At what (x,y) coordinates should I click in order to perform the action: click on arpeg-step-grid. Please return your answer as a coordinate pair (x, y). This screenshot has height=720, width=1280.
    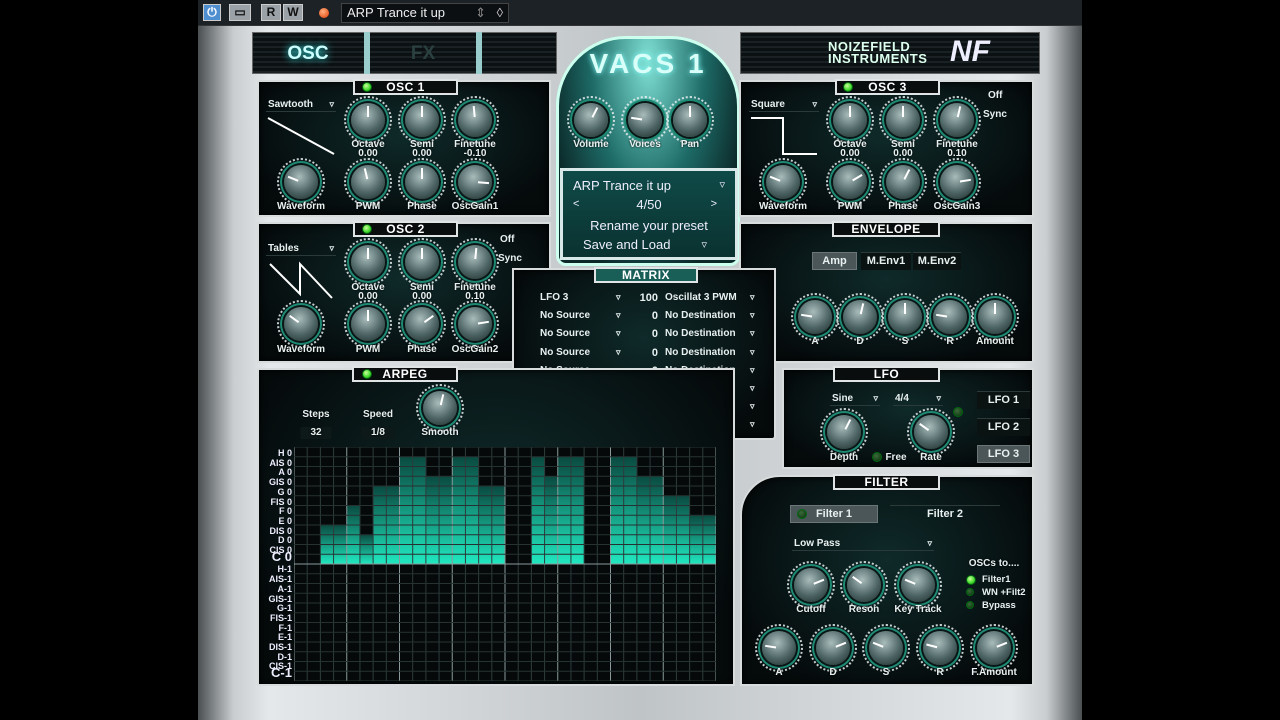
    Looking at the image, I should click on (505, 564).